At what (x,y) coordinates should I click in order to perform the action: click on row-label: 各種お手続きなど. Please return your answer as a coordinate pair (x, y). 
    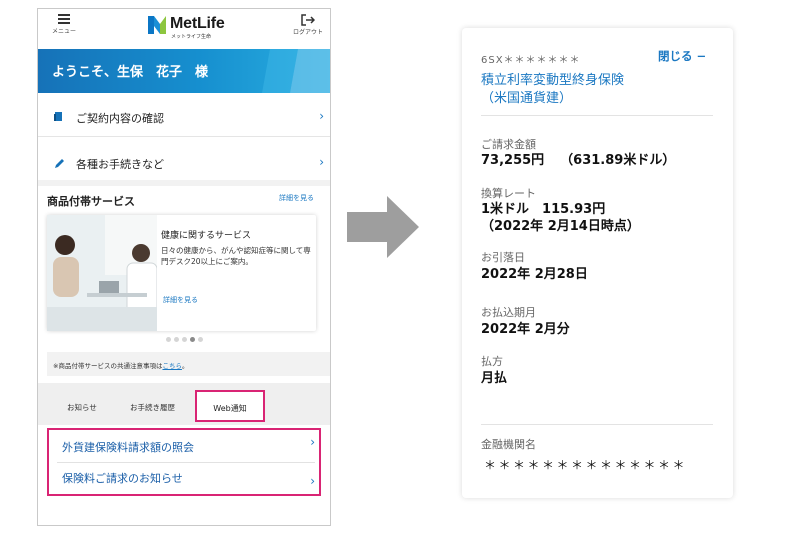
    Looking at the image, I should click on (120, 164).